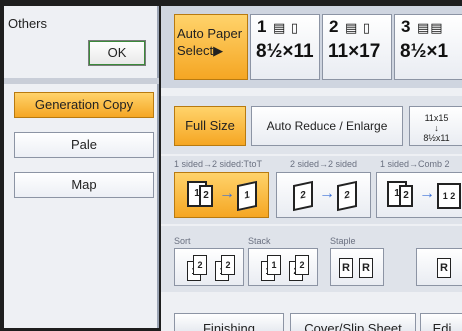 Image resolution: width=462 pixels, height=331 pixels. Describe the element at coordinates (415, 164) in the screenshot. I see `duplex-label: 1 sided→Comb 2` at that location.